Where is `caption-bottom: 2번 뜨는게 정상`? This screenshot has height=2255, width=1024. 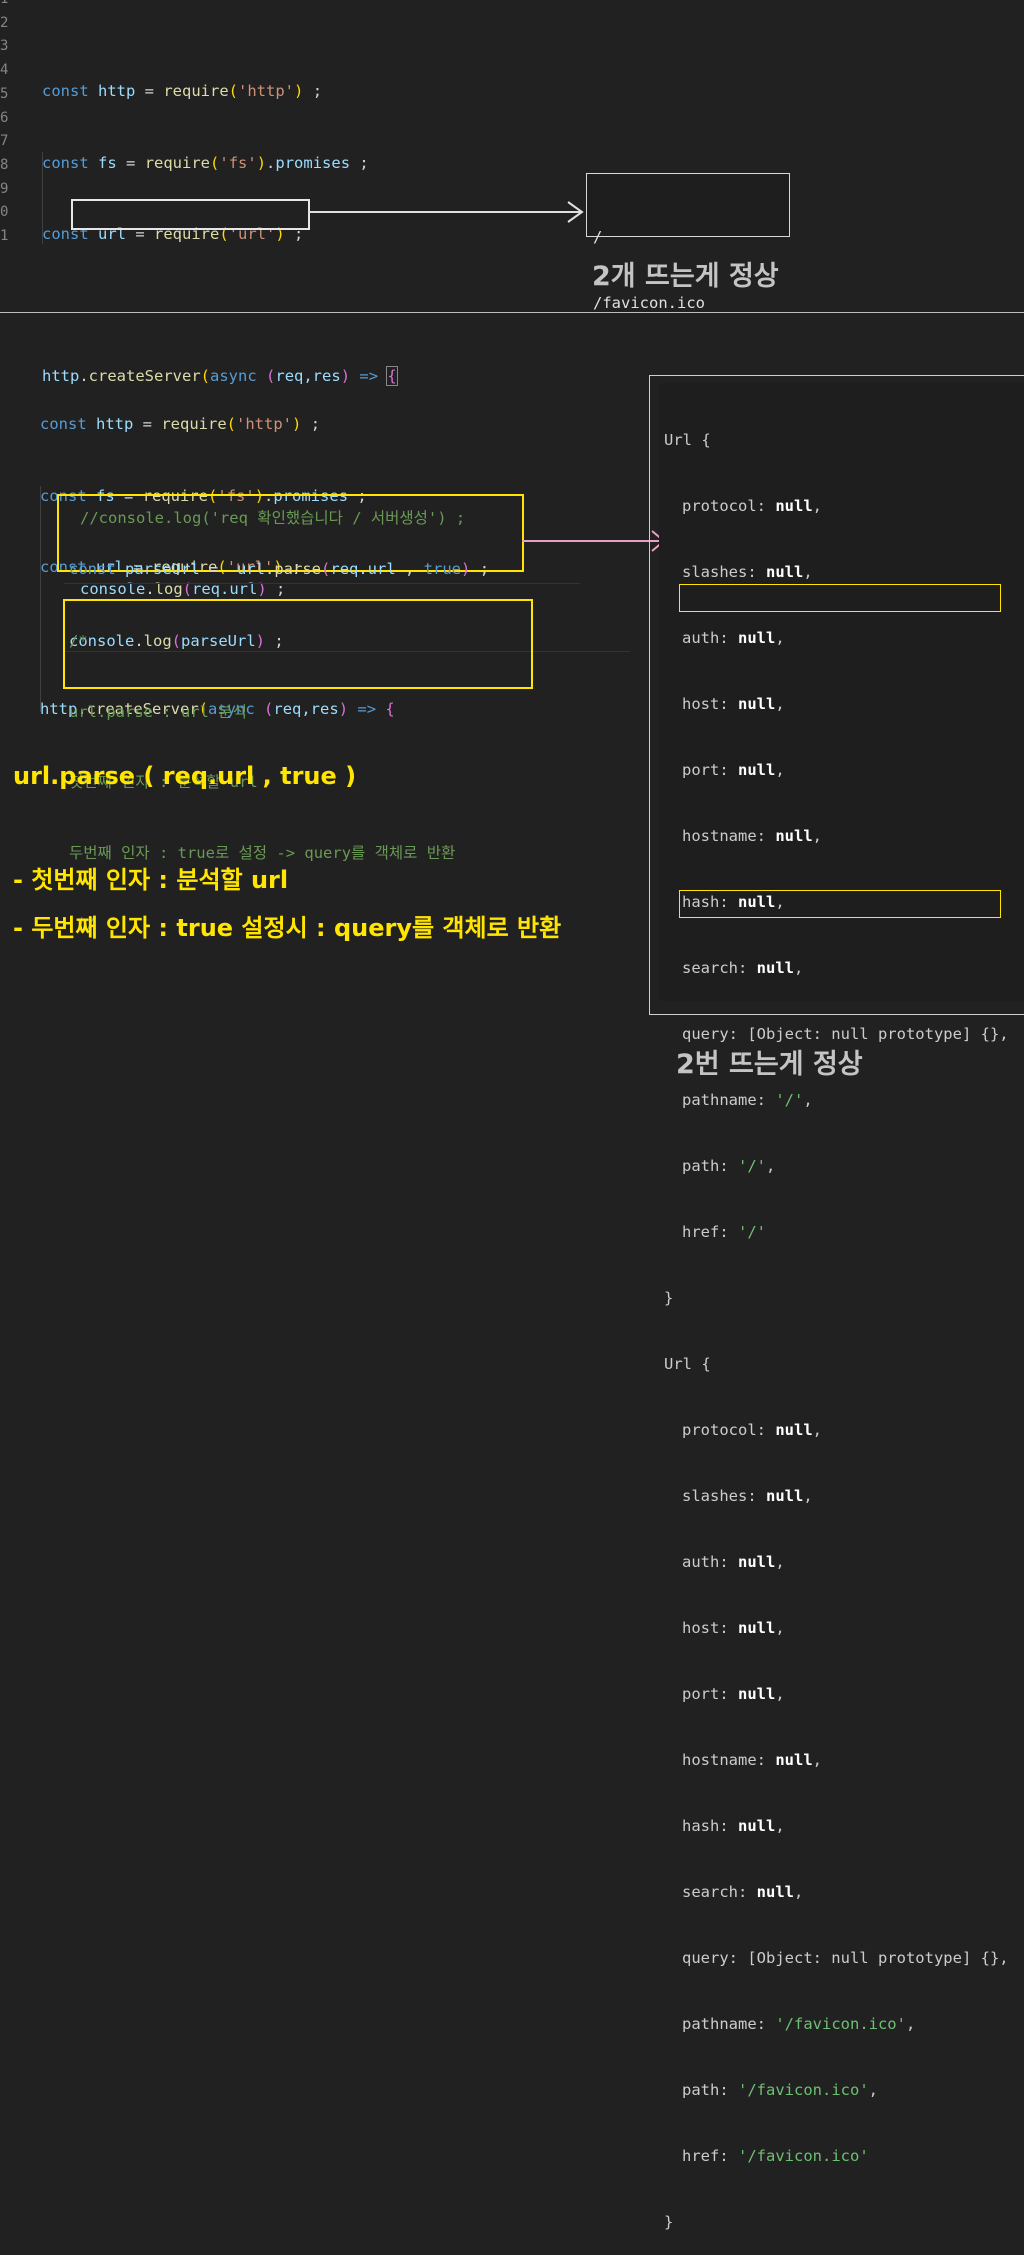
caption-bottom: 2번 뜨는게 정상 is located at coordinates (769, 1064).